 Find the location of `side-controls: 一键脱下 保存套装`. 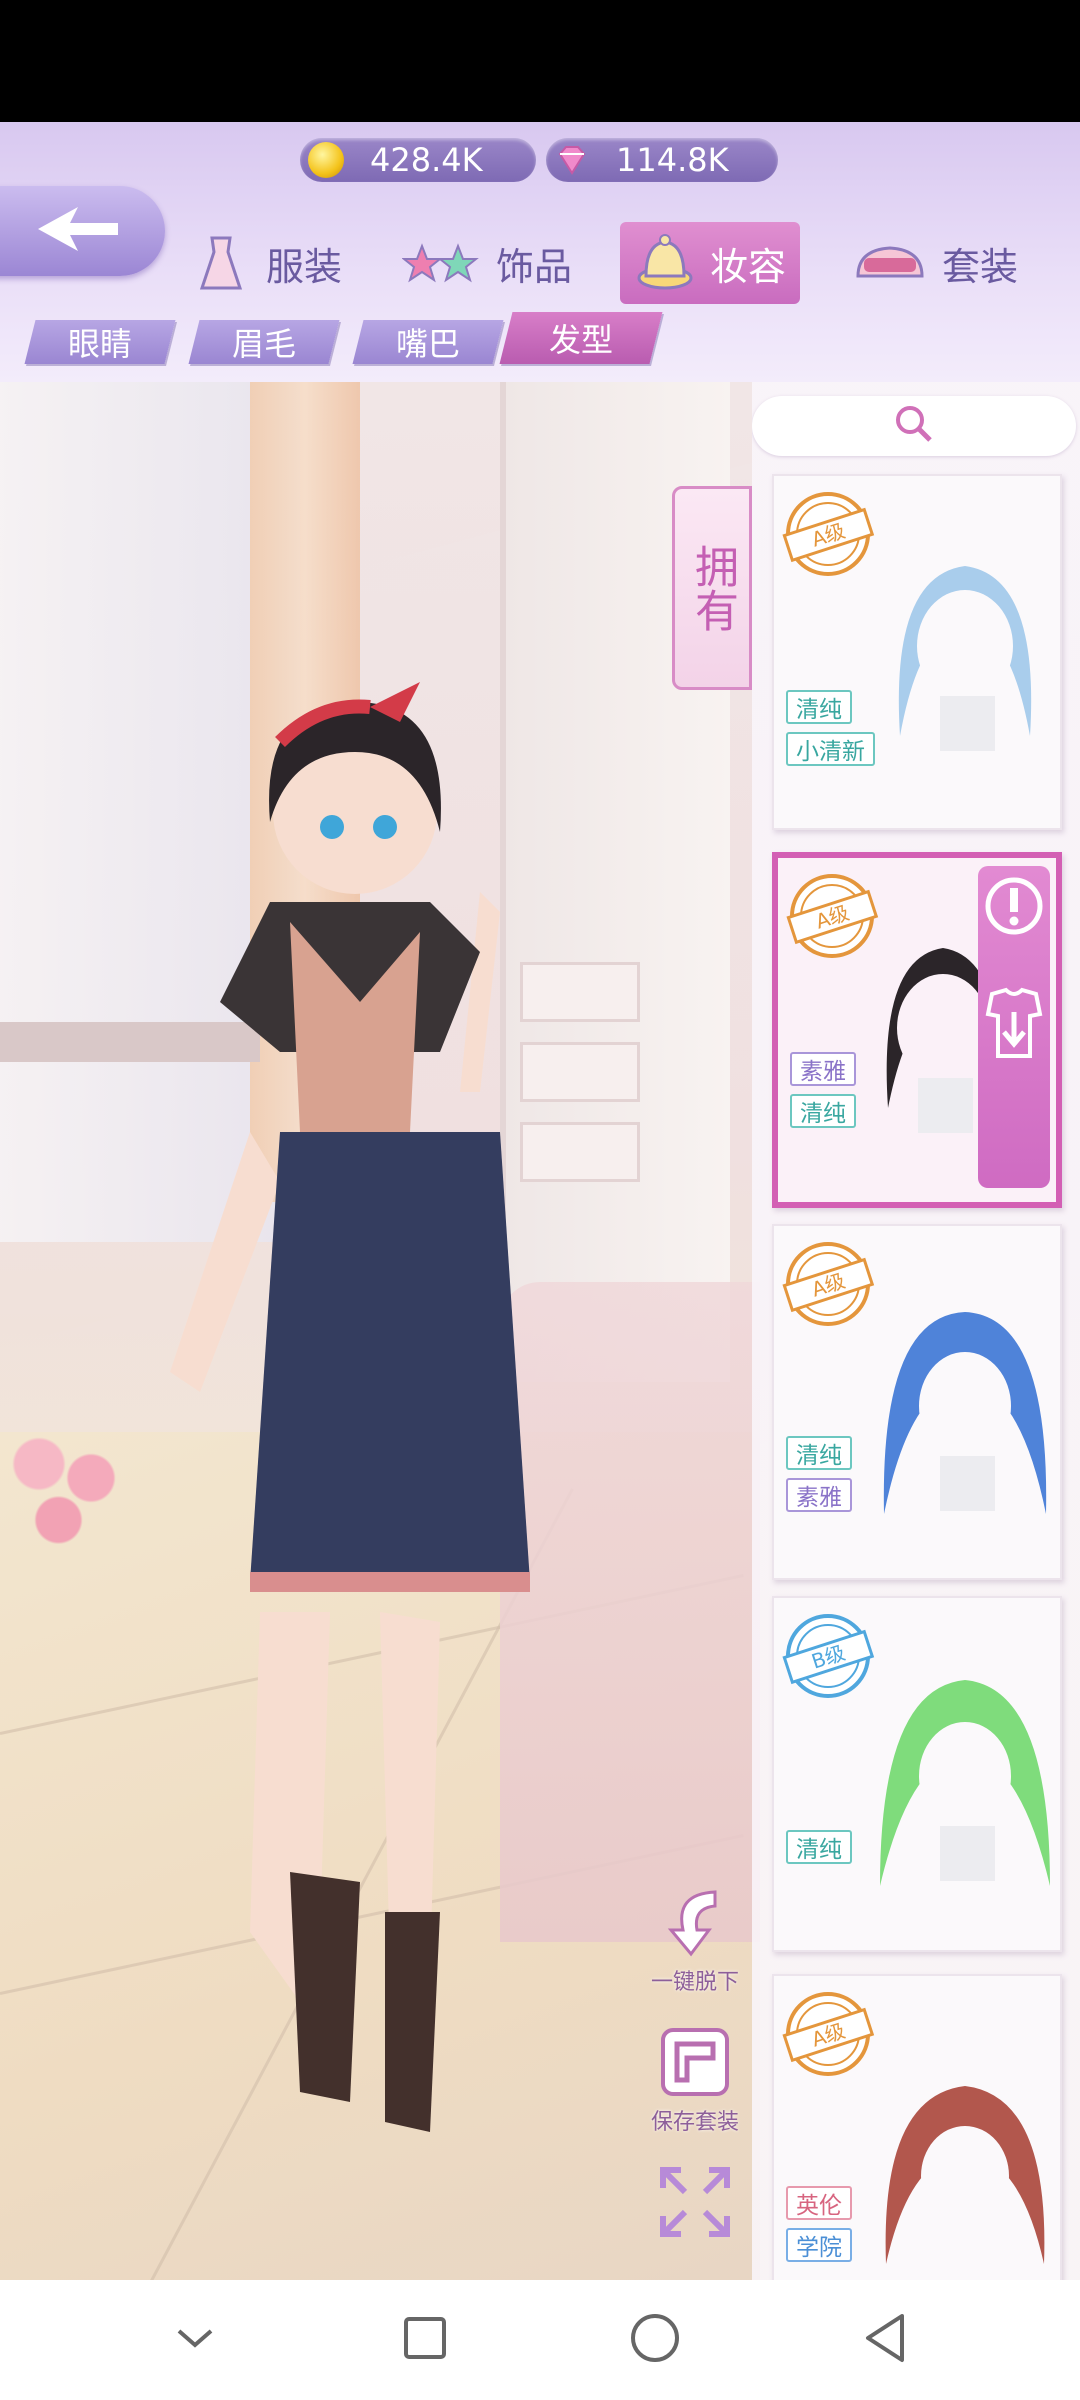

side-controls: 一键脱下 保存套装 is located at coordinates (695, 2075).